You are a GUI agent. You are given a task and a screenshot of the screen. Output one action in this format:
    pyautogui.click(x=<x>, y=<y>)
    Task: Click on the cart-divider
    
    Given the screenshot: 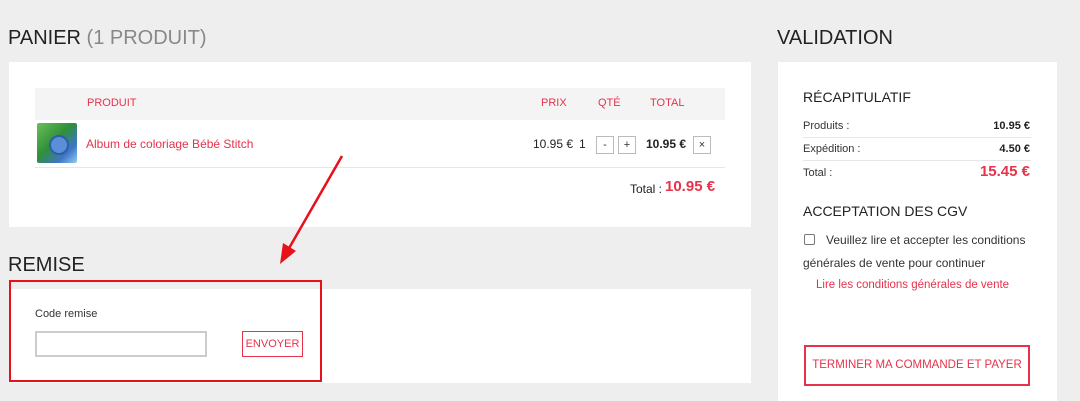 What is the action you would take?
    pyautogui.click(x=380, y=167)
    